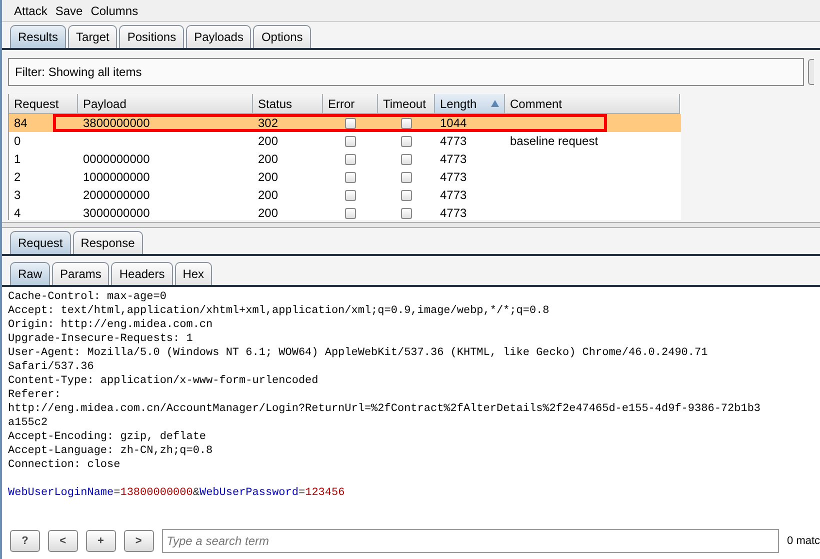 This screenshot has height=559, width=820. I want to click on tab: Request, so click(40, 242).